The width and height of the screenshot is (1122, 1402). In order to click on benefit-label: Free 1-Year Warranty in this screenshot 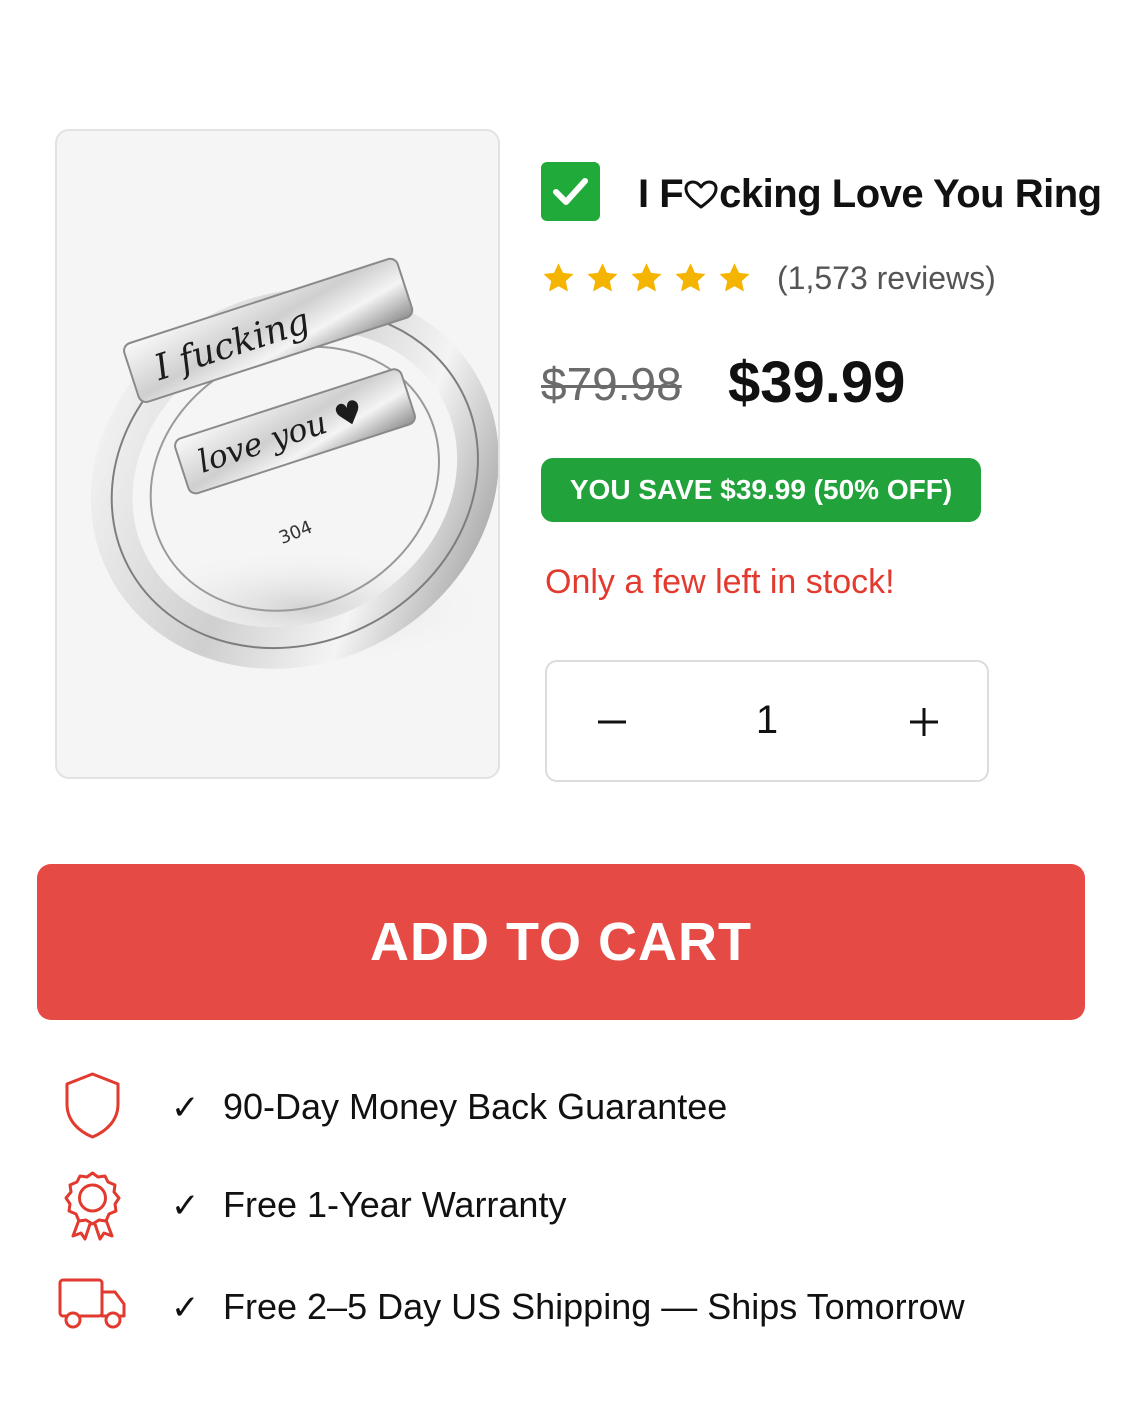, I will do `click(395, 1204)`.